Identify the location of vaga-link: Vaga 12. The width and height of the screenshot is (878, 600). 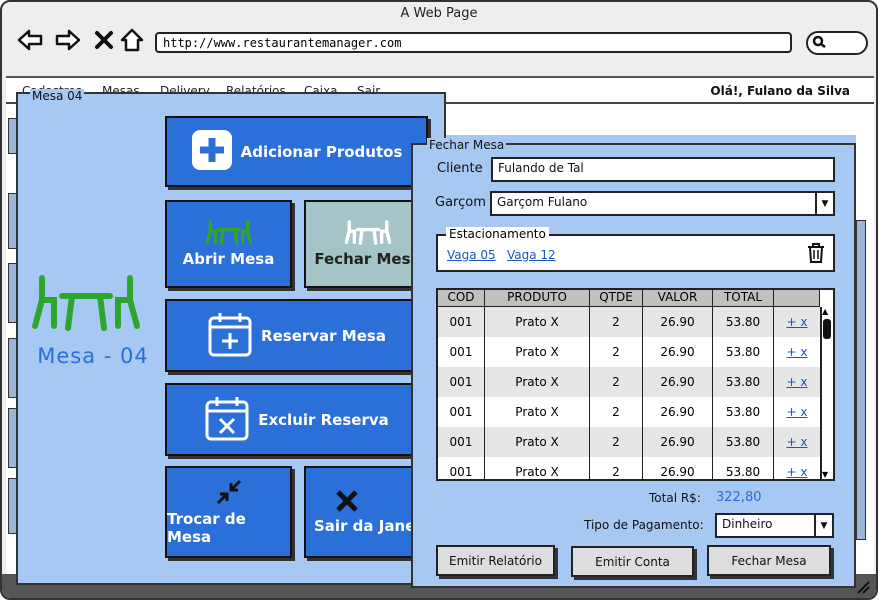
(531, 255).